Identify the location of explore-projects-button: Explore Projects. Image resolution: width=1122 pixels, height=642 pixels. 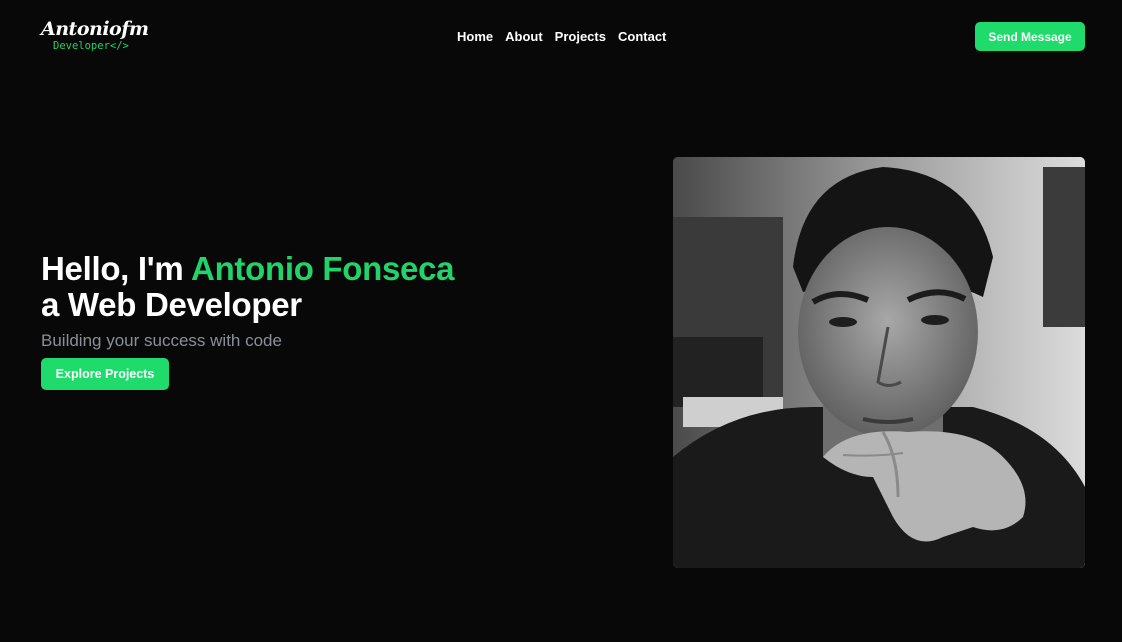
(105, 374).